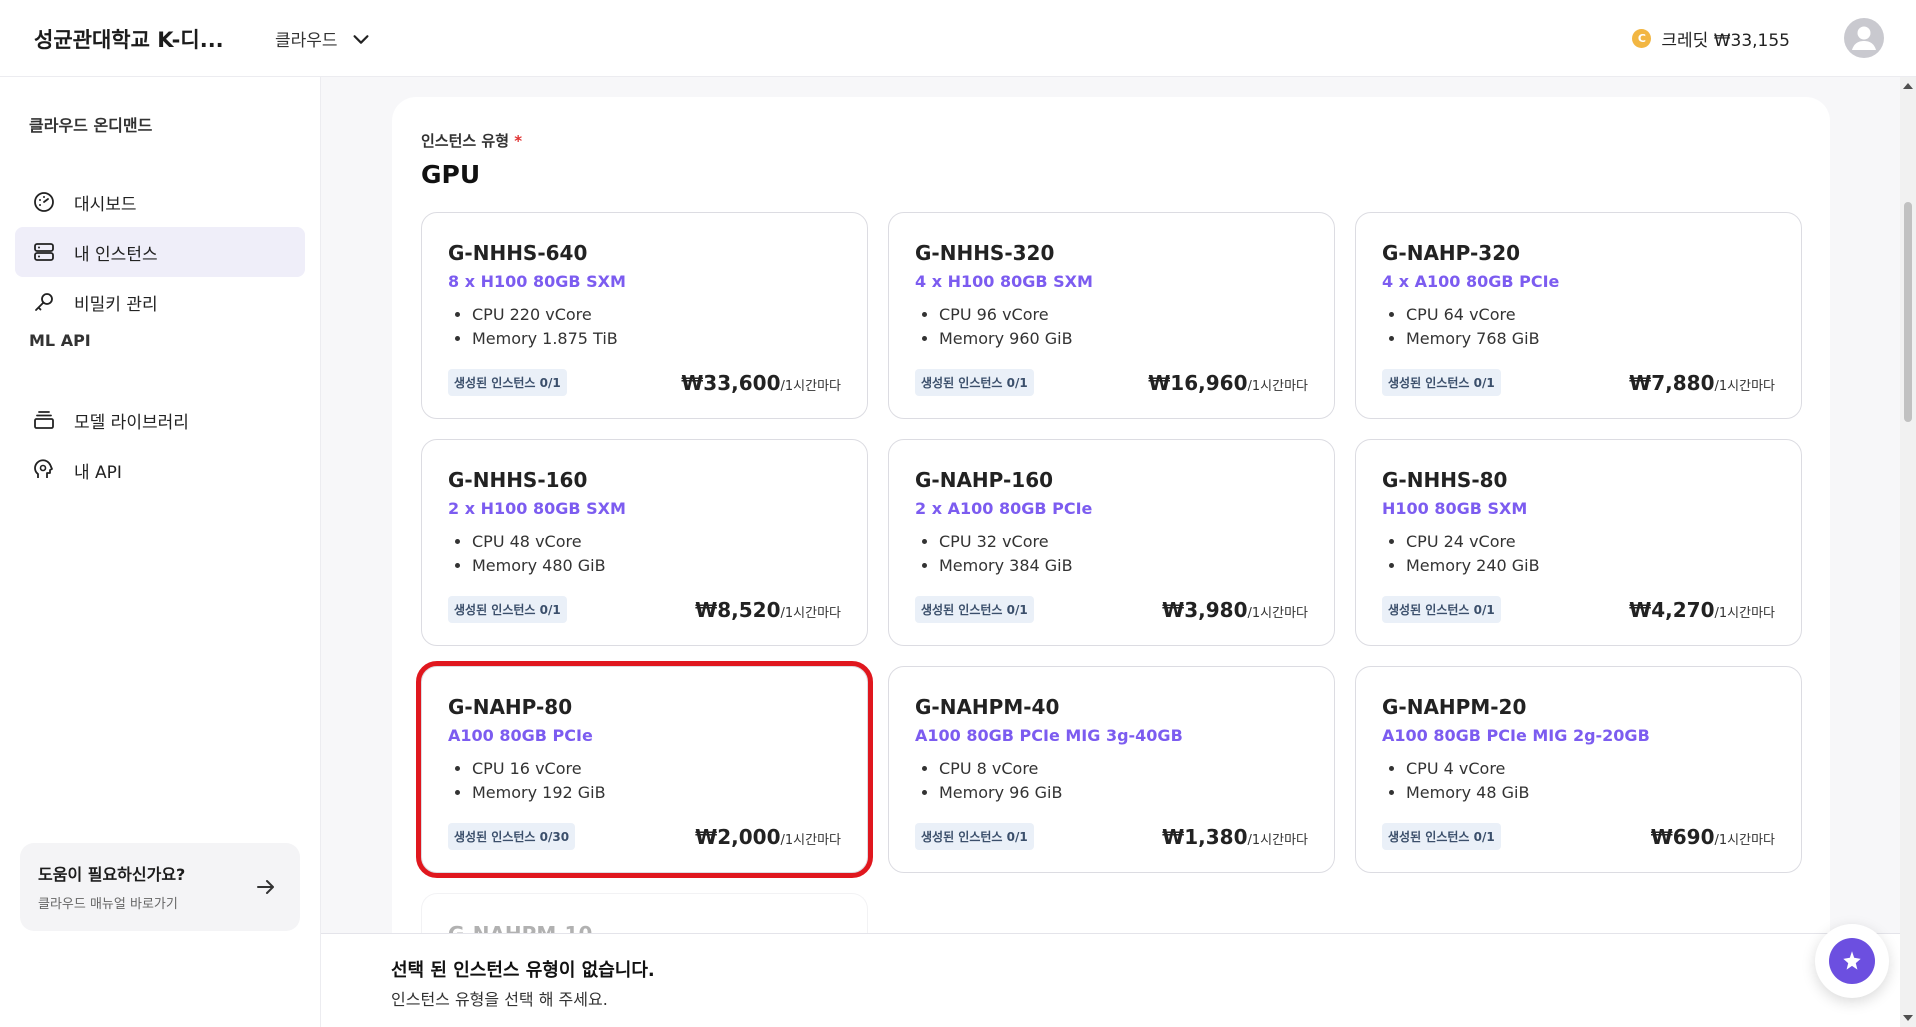 Image resolution: width=1916 pixels, height=1027 pixels. Describe the element at coordinates (1908, 86) in the screenshot. I see `scroll-up-arrow-icon` at that location.